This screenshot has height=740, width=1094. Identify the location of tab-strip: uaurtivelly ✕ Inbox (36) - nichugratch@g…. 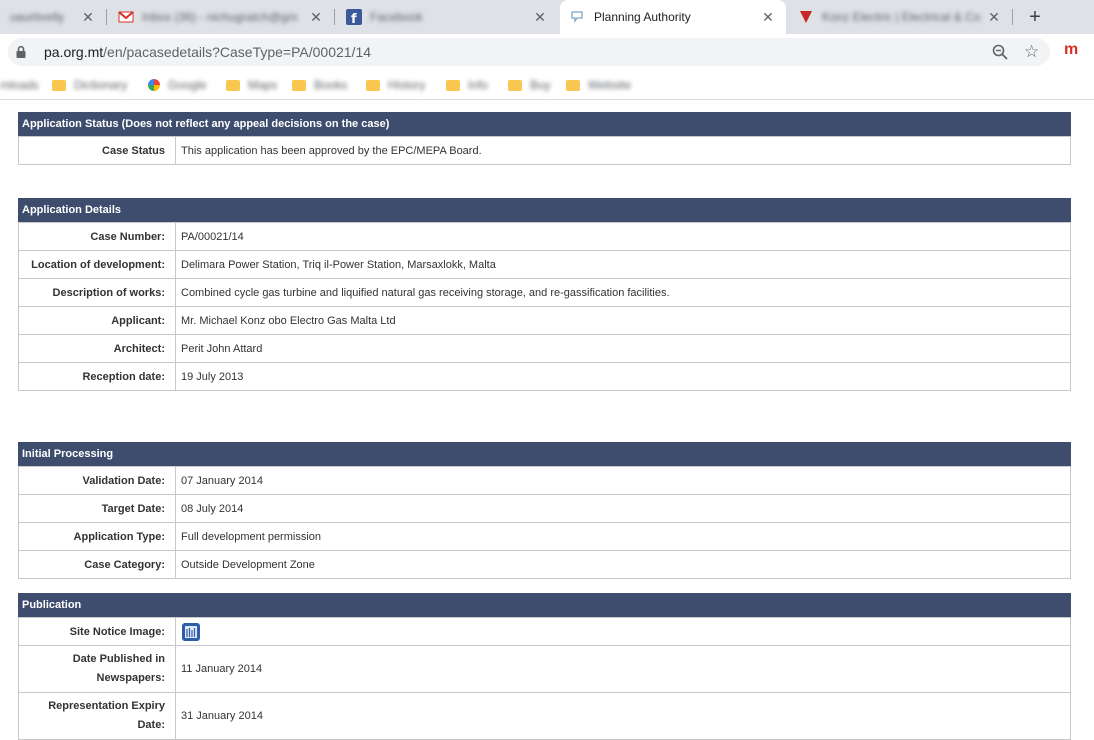
(547, 17).